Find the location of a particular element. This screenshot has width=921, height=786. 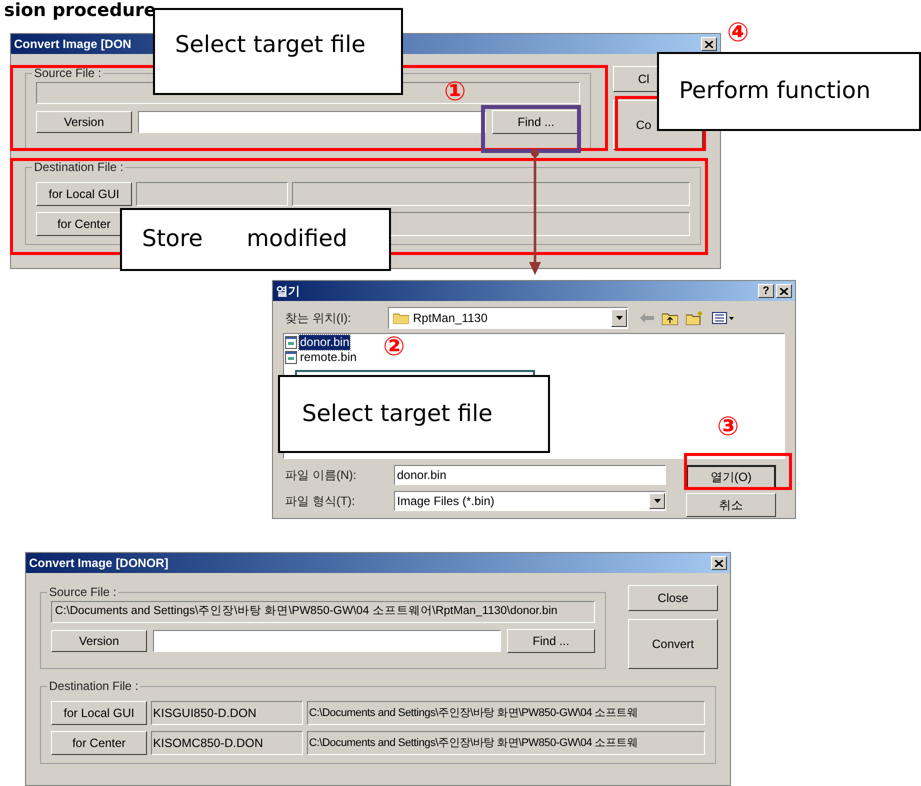

folder-name: RptMan_1130 is located at coordinates (450, 318).